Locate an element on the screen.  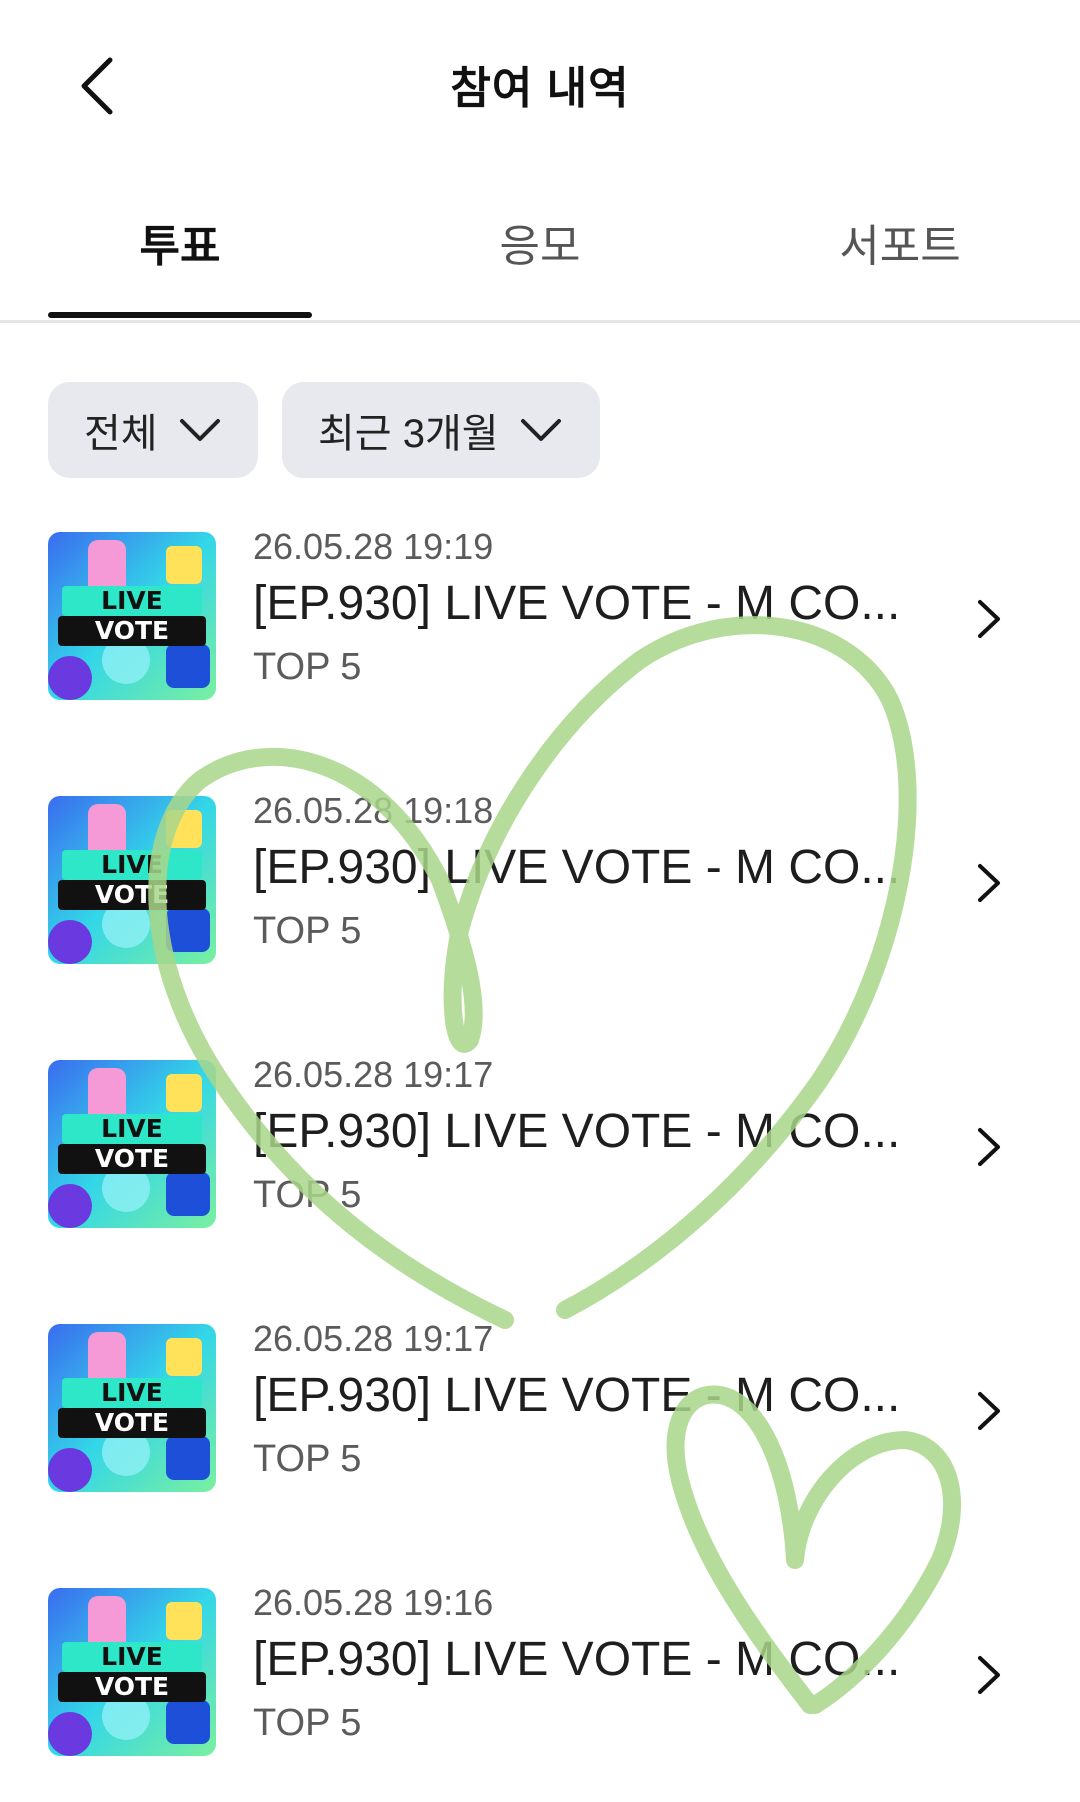
period-filter-dropdown: 최근 3개월 is located at coordinates (441, 430).